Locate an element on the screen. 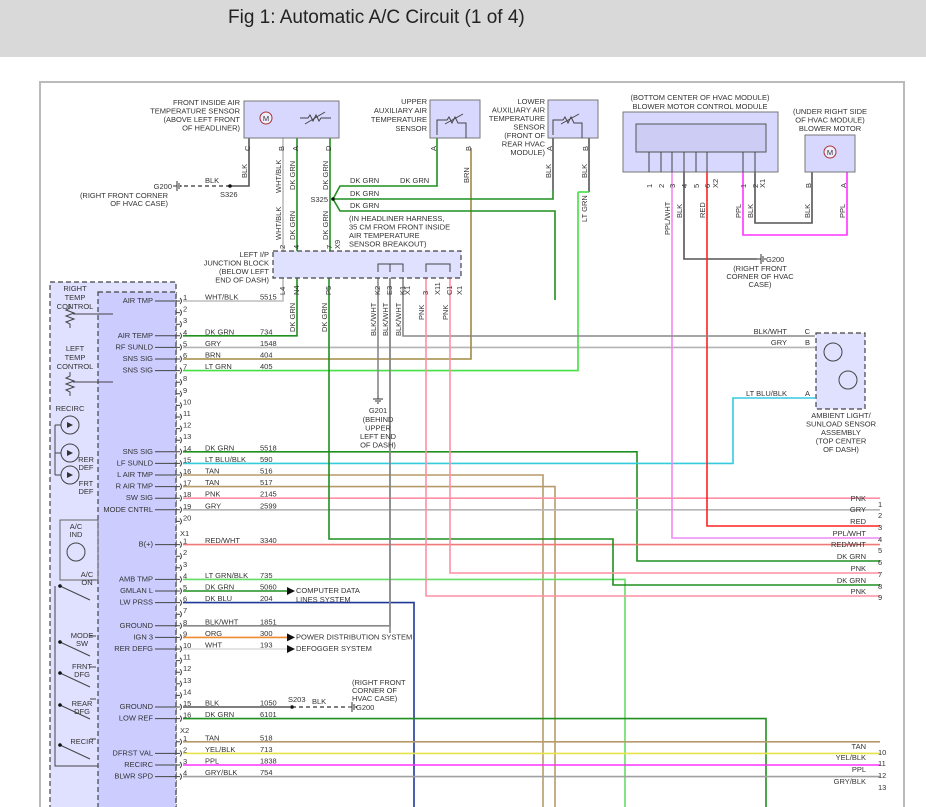 This screenshot has width=926, height=807. blower-module-label: (BOTTOM CENTER OF HVAC MODULE) is located at coordinates (700, 97).